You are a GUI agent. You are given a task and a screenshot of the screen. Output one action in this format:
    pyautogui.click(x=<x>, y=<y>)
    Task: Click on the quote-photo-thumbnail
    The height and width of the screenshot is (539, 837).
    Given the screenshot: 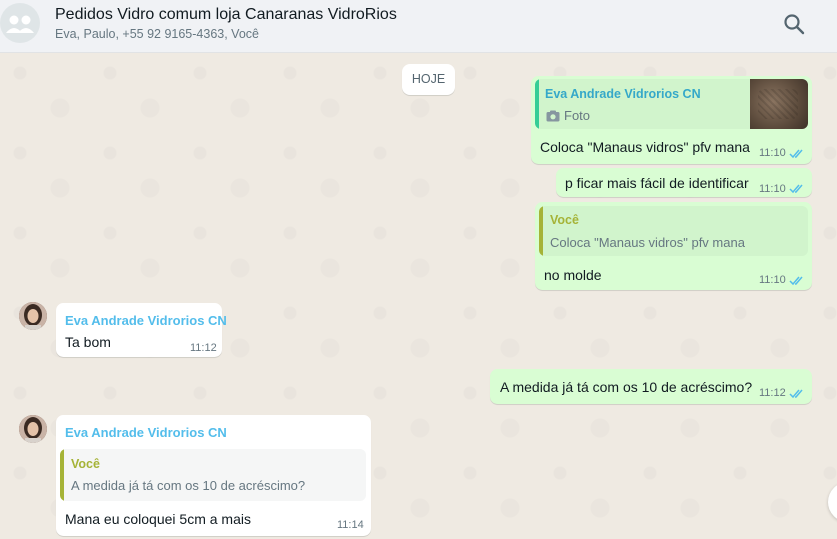 What is the action you would take?
    pyautogui.click(x=779, y=104)
    